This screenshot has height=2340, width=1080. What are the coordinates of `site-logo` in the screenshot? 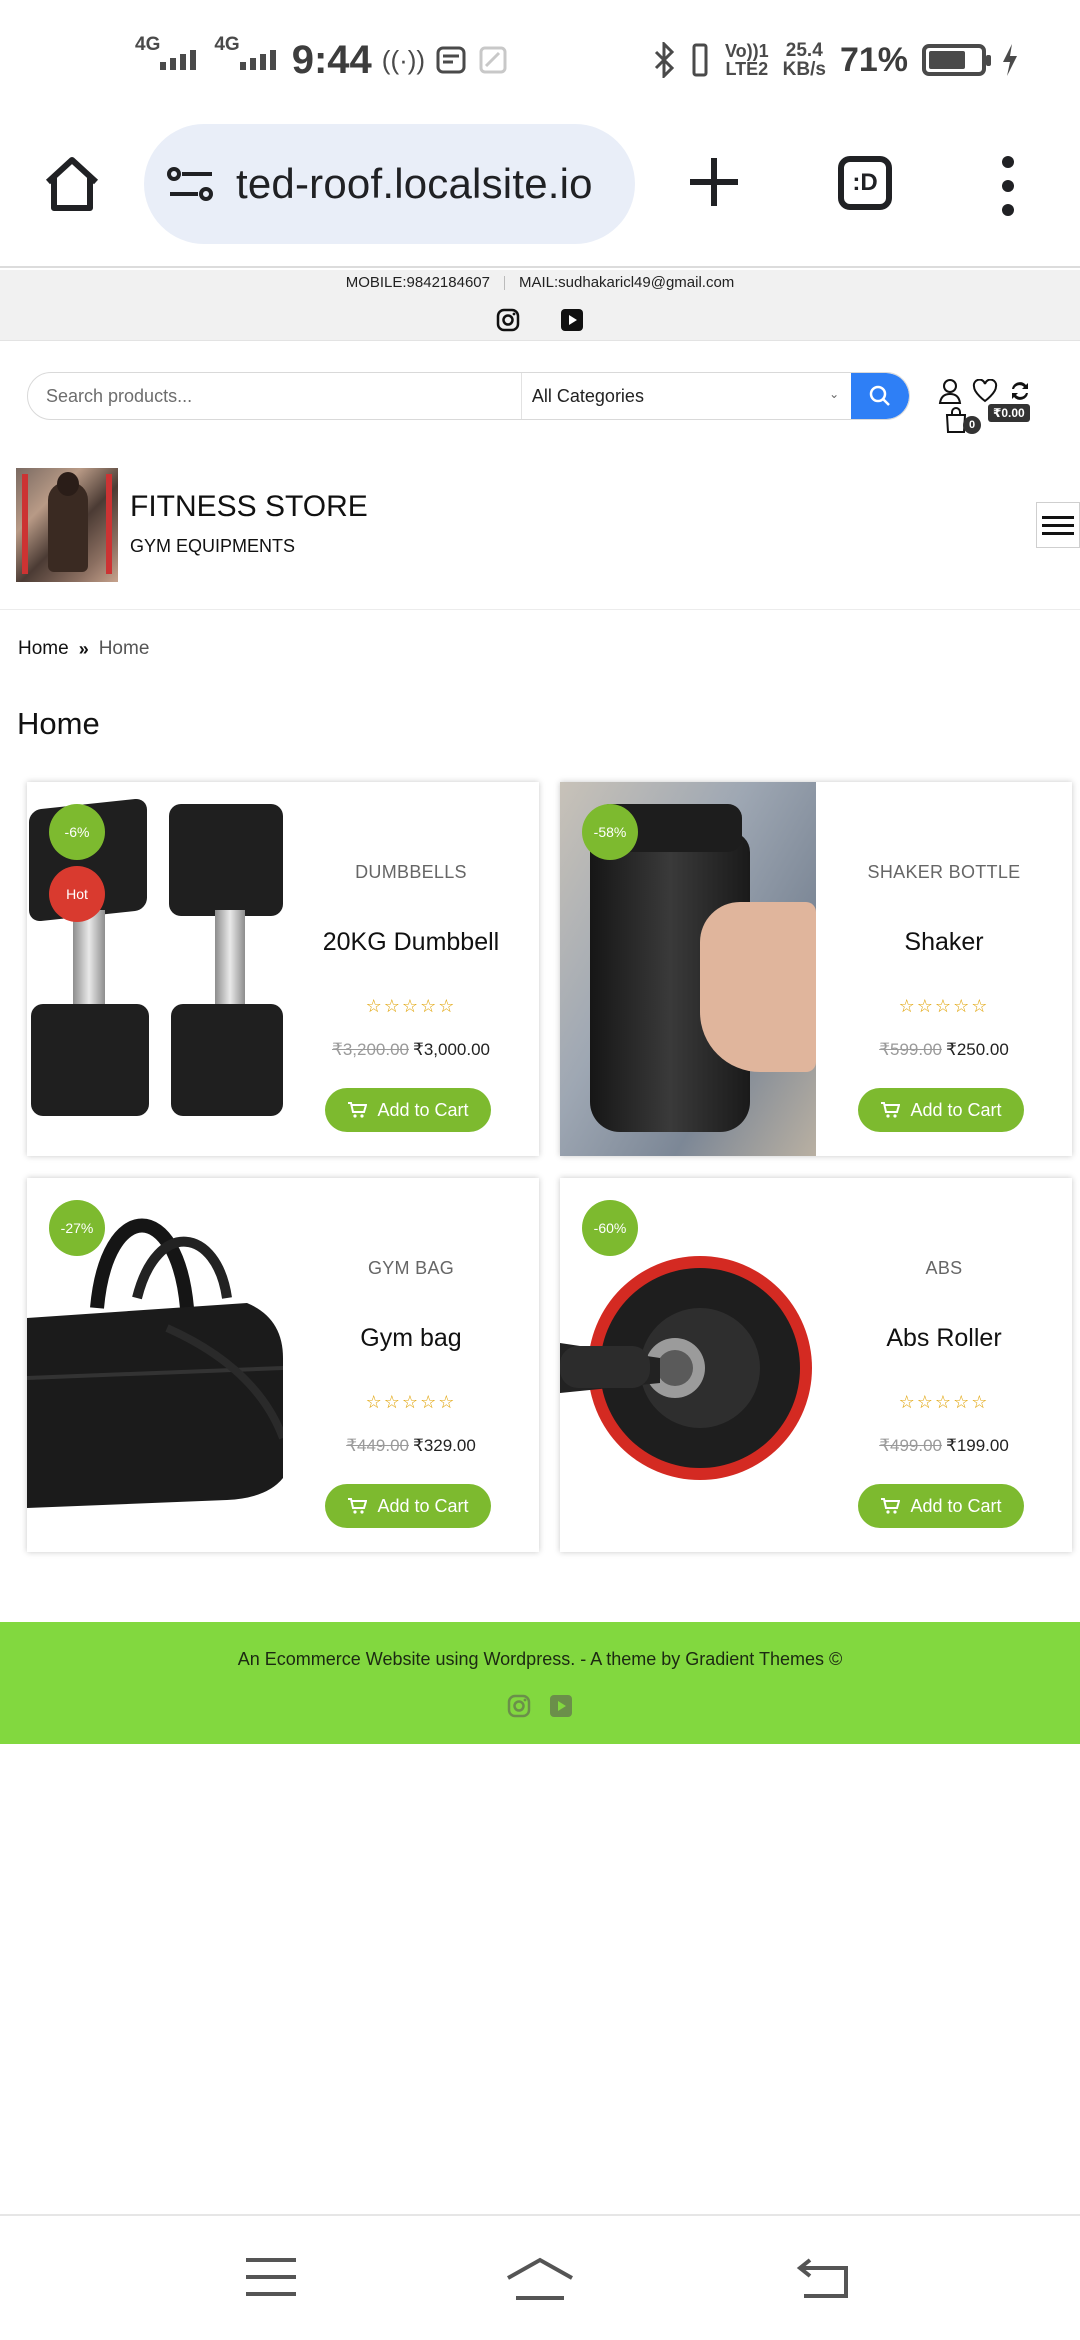 It's located at (67, 525).